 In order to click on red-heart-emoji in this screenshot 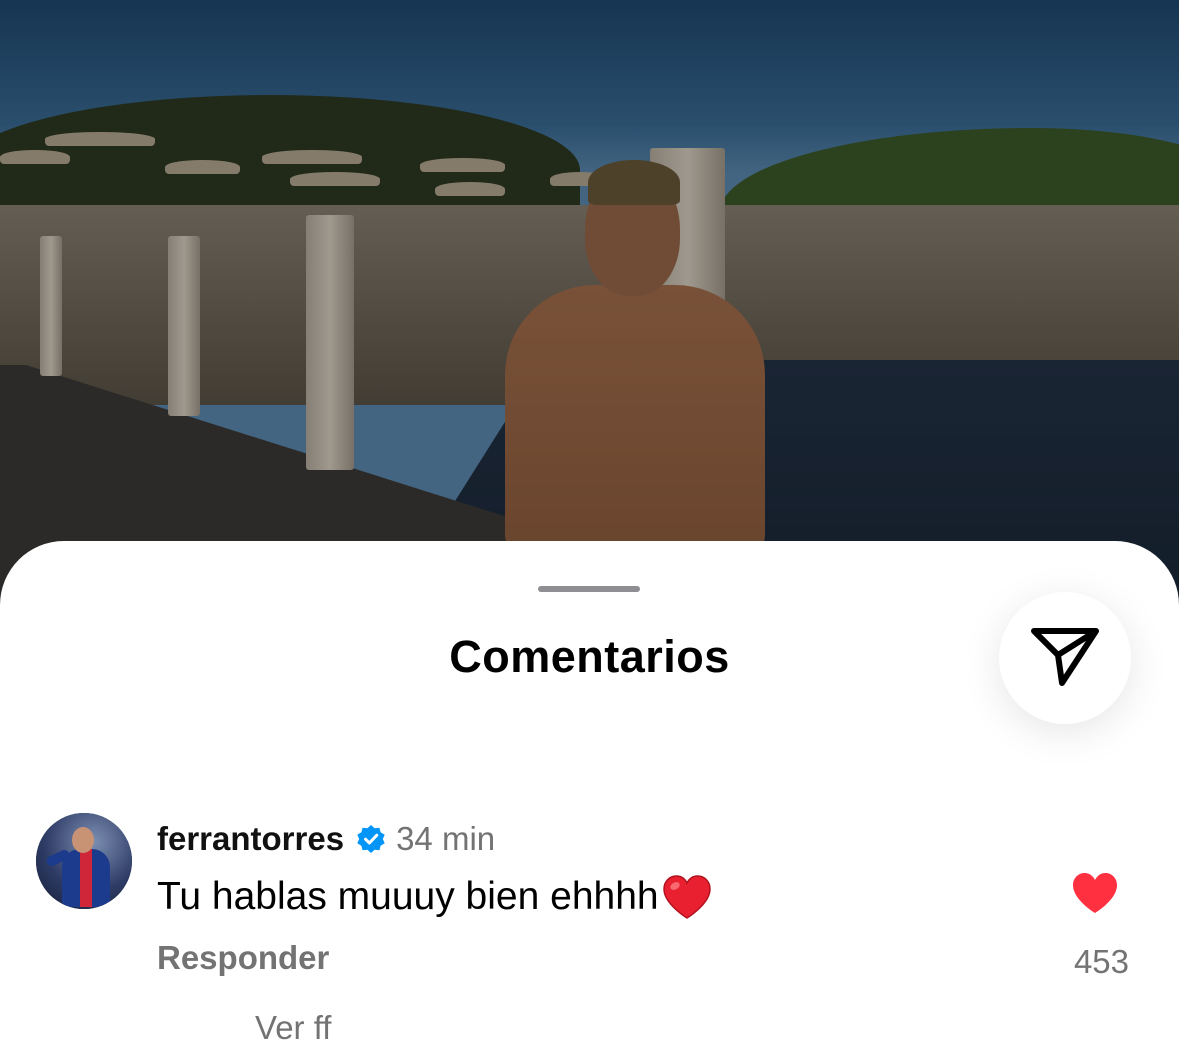, I will do `click(687, 897)`.